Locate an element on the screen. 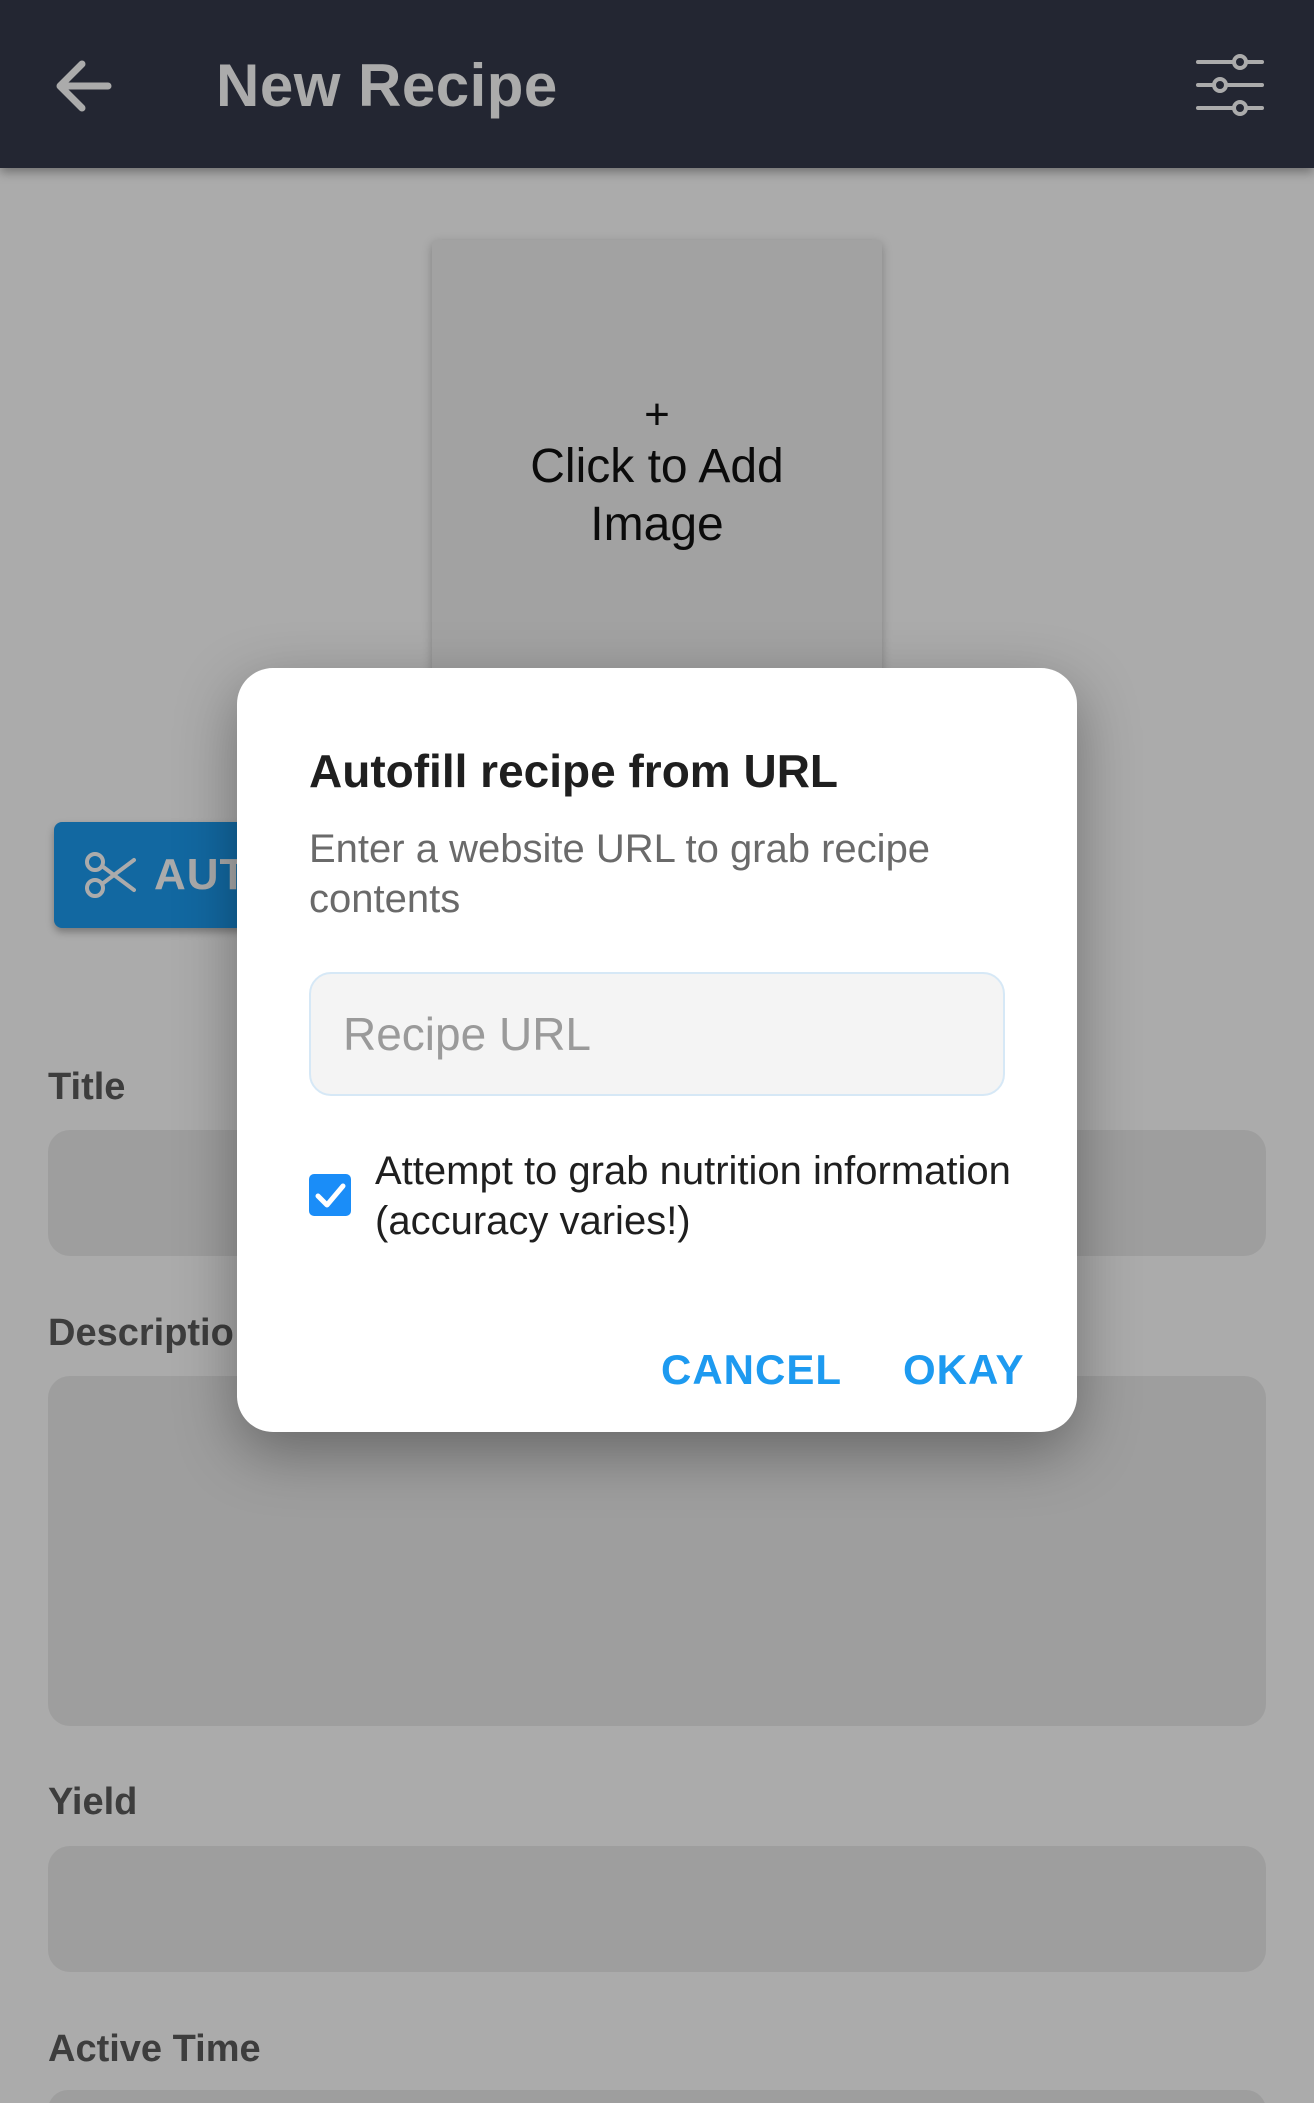  okay-button: OKAY is located at coordinates (964, 1370).